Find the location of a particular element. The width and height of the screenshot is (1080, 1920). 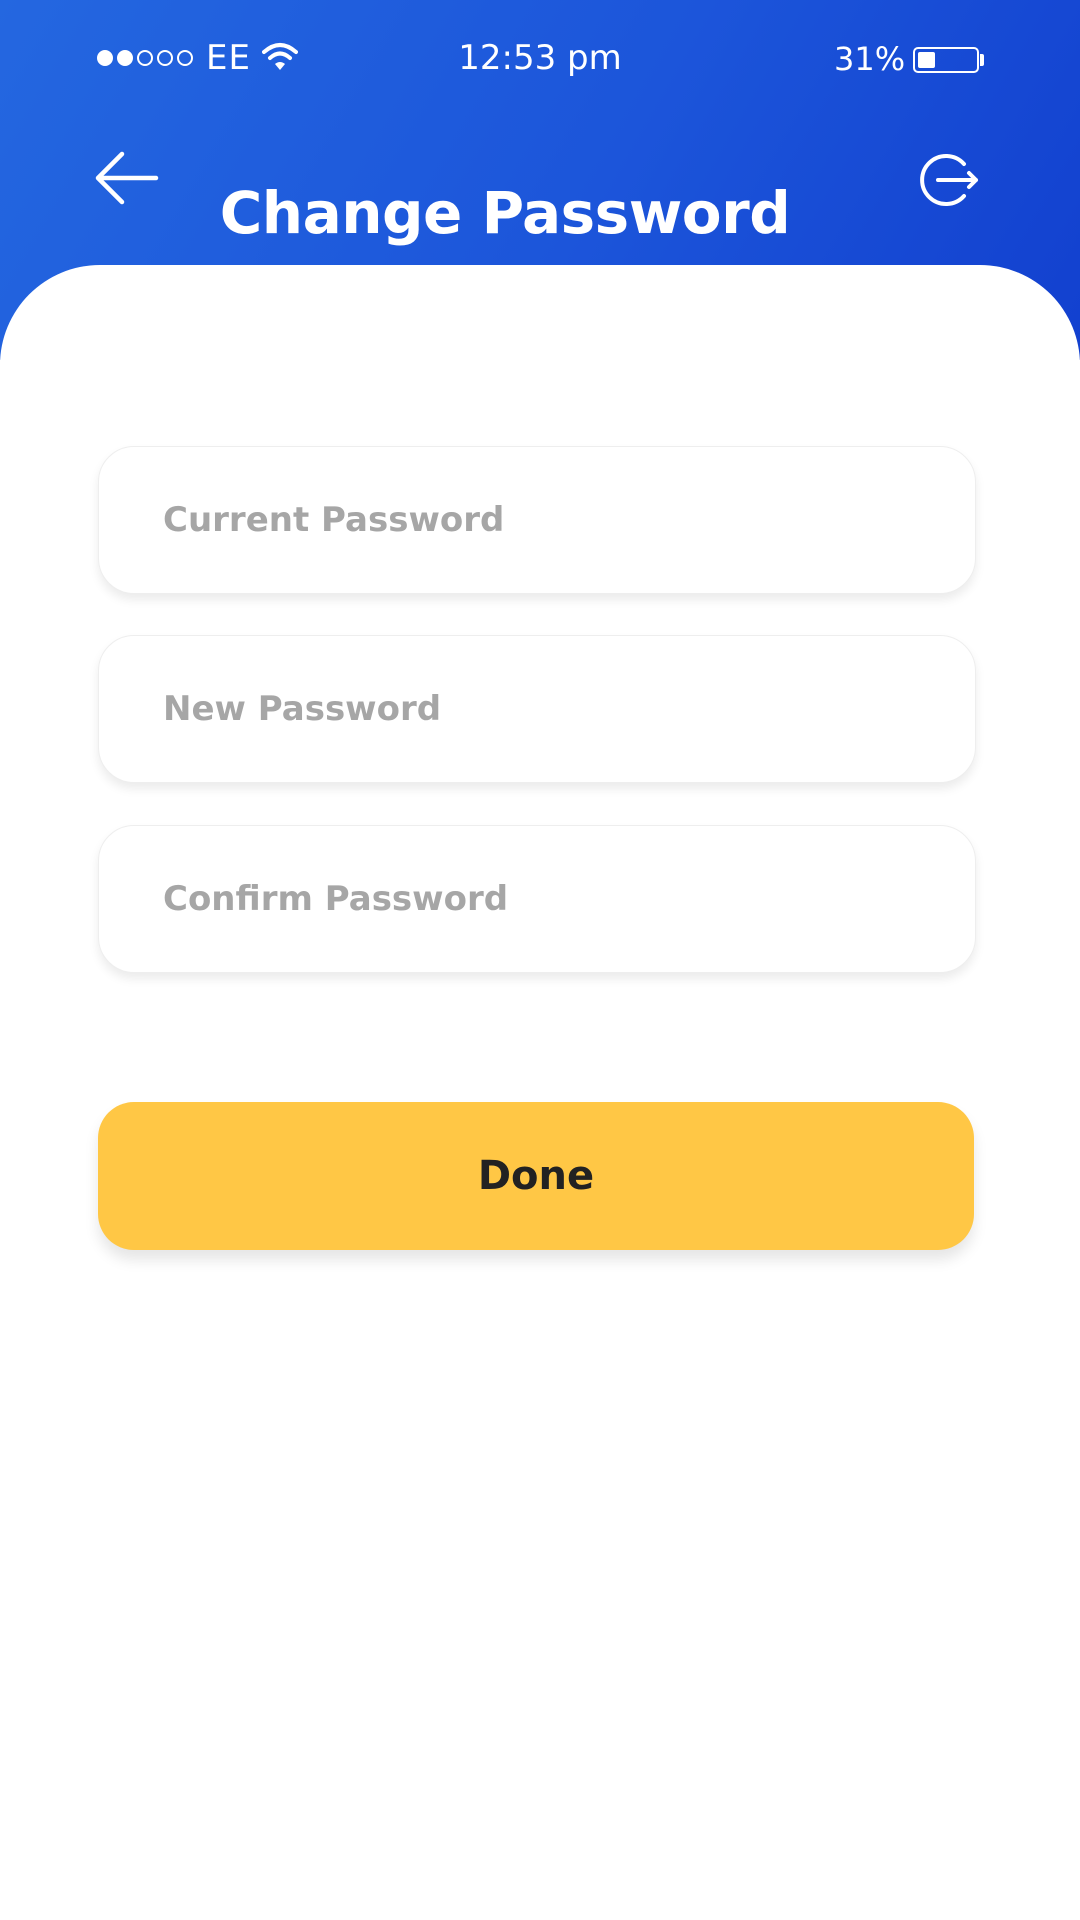

current-password-field is located at coordinates (537, 520).